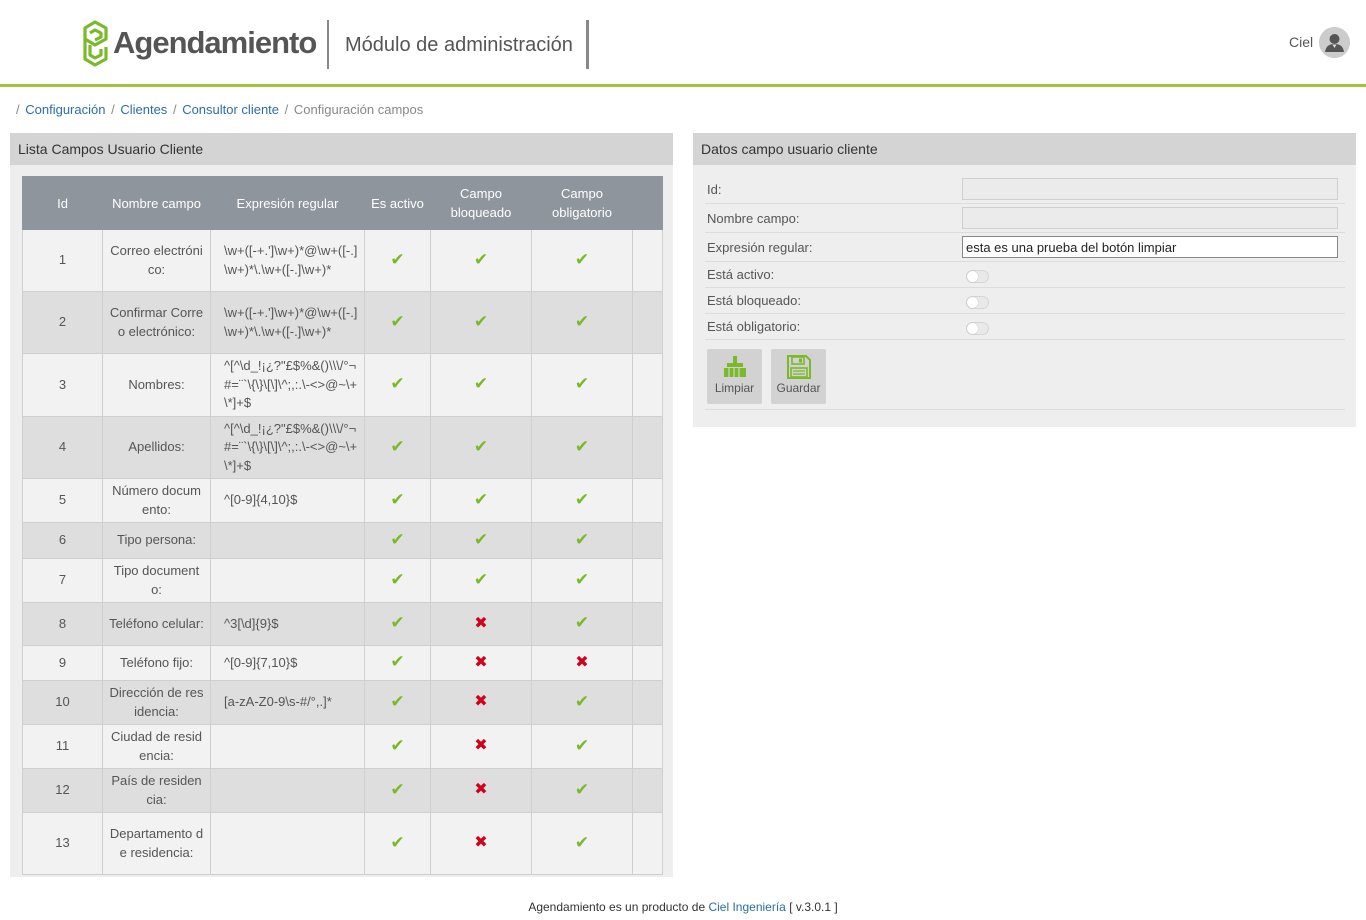 This screenshot has width=1366, height=920. What do you see at coordinates (746, 907) in the screenshot?
I see `footer-company-link: Ciel Ingeniería` at bounding box center [746, 907].